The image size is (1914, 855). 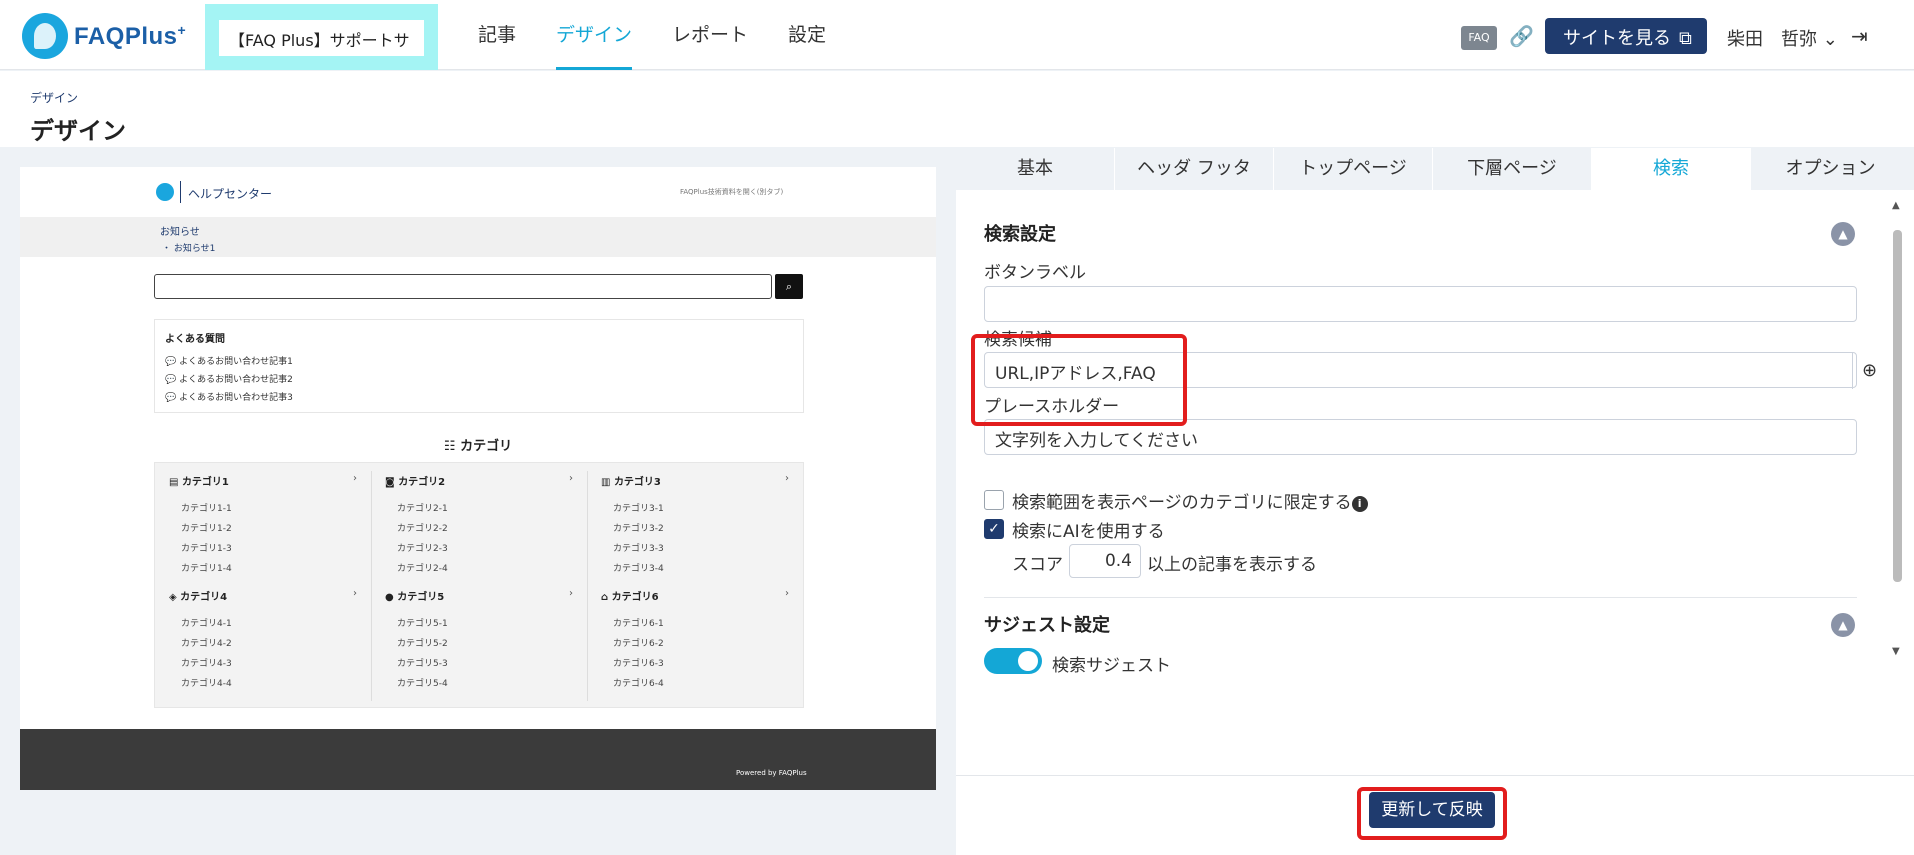 What do you see at coordinates (165, 192) in the screenshot?
I see `preview-logo-icon` at bounding box center [165, 192].